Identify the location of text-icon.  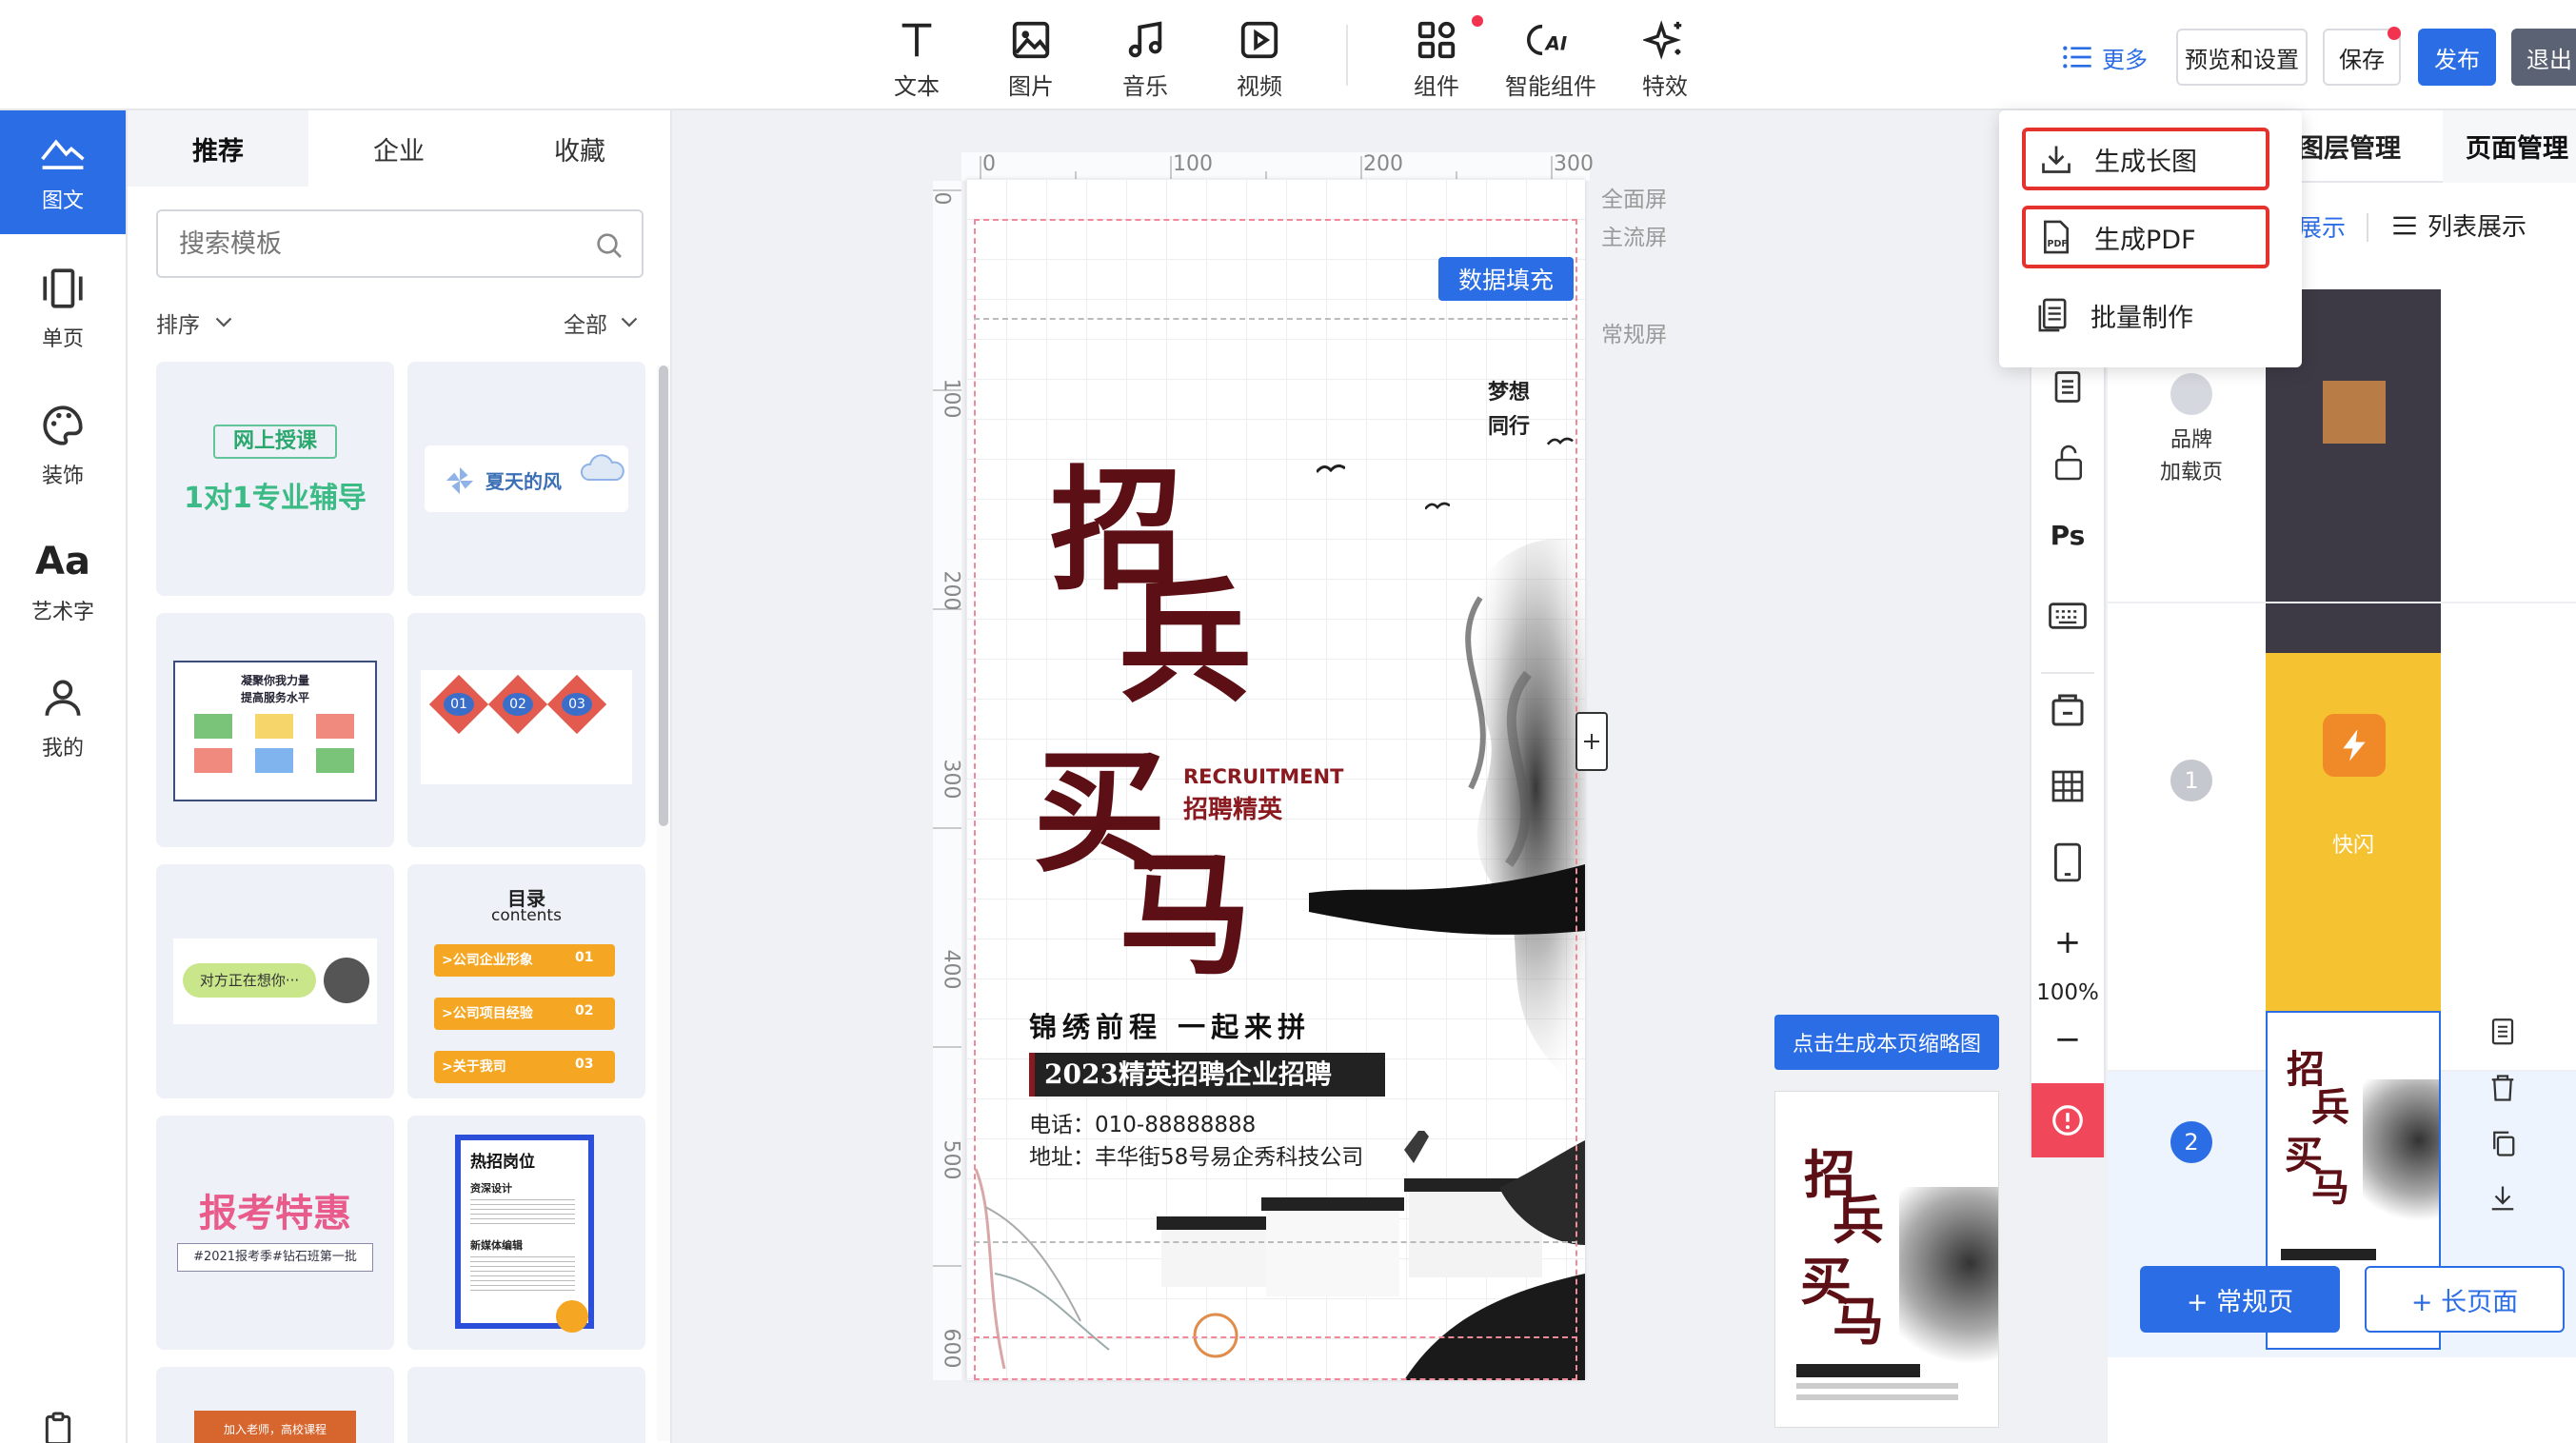
(917, 39).